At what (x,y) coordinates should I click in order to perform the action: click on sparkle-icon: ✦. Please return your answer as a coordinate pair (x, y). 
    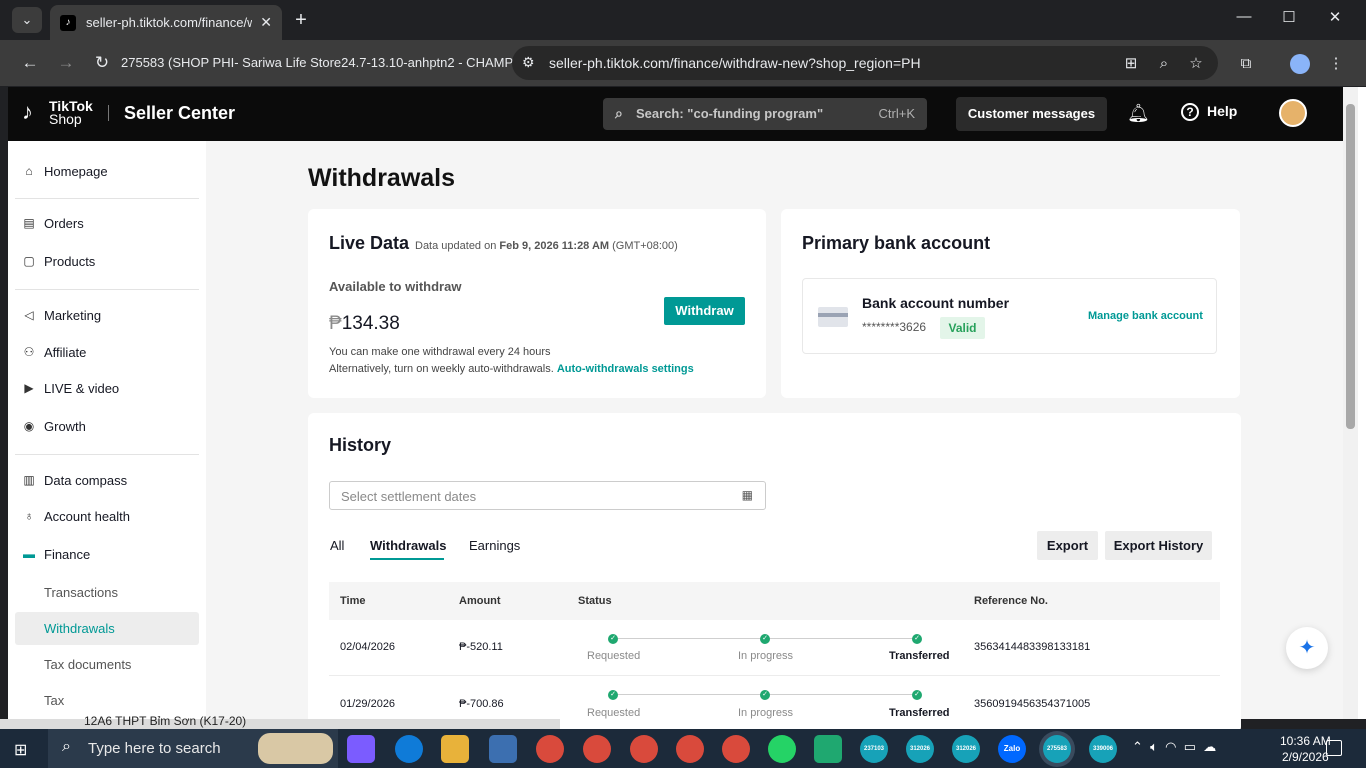
    Looking at the image, I should click on (1307, 648).